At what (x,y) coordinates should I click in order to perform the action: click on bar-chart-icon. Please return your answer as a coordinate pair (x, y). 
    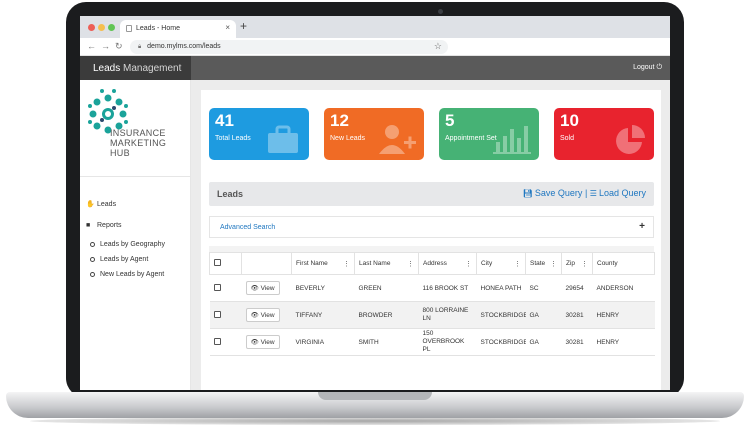
    Looking at the image, I should click on (512, 140).